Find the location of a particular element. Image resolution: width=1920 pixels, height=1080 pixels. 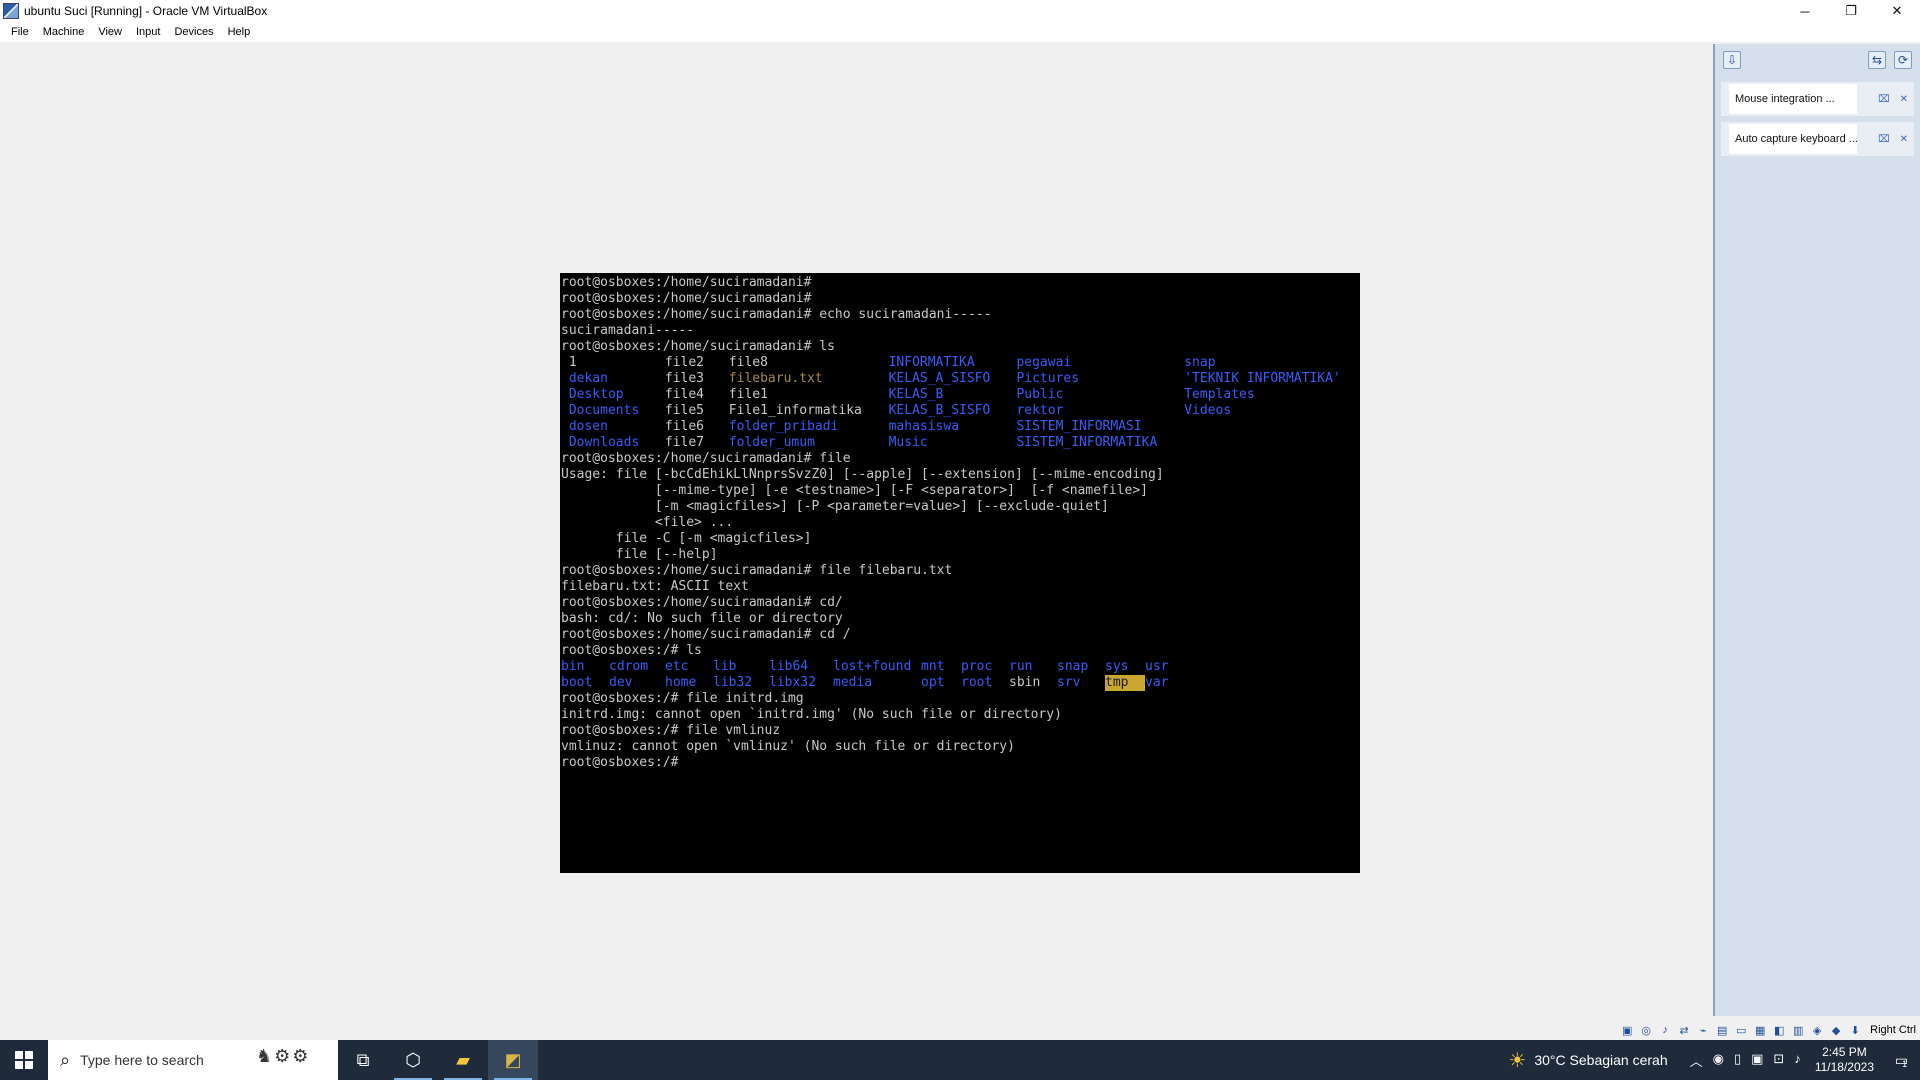

ls-entry: 'TEKNIK INFORMATIKA' is located at coordinates (1262, 378).